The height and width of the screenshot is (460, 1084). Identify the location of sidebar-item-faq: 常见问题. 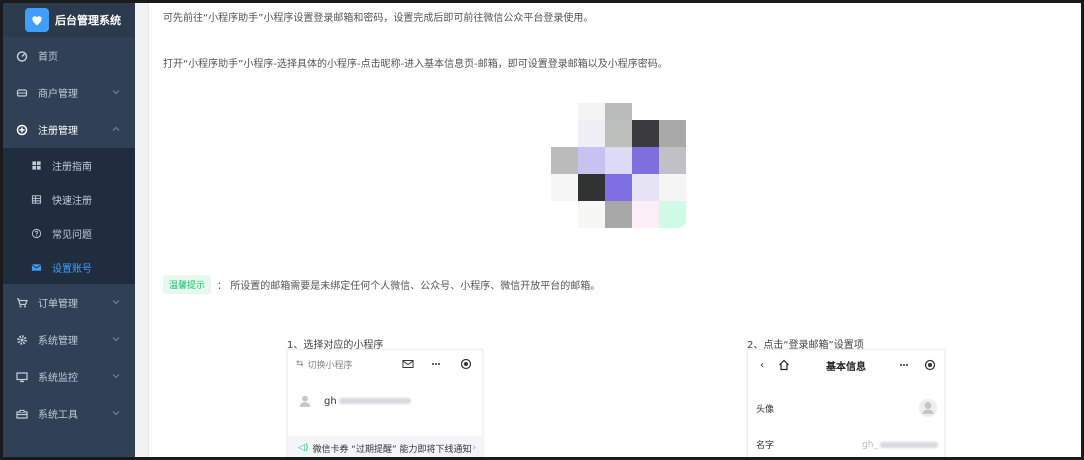
(69, 233).